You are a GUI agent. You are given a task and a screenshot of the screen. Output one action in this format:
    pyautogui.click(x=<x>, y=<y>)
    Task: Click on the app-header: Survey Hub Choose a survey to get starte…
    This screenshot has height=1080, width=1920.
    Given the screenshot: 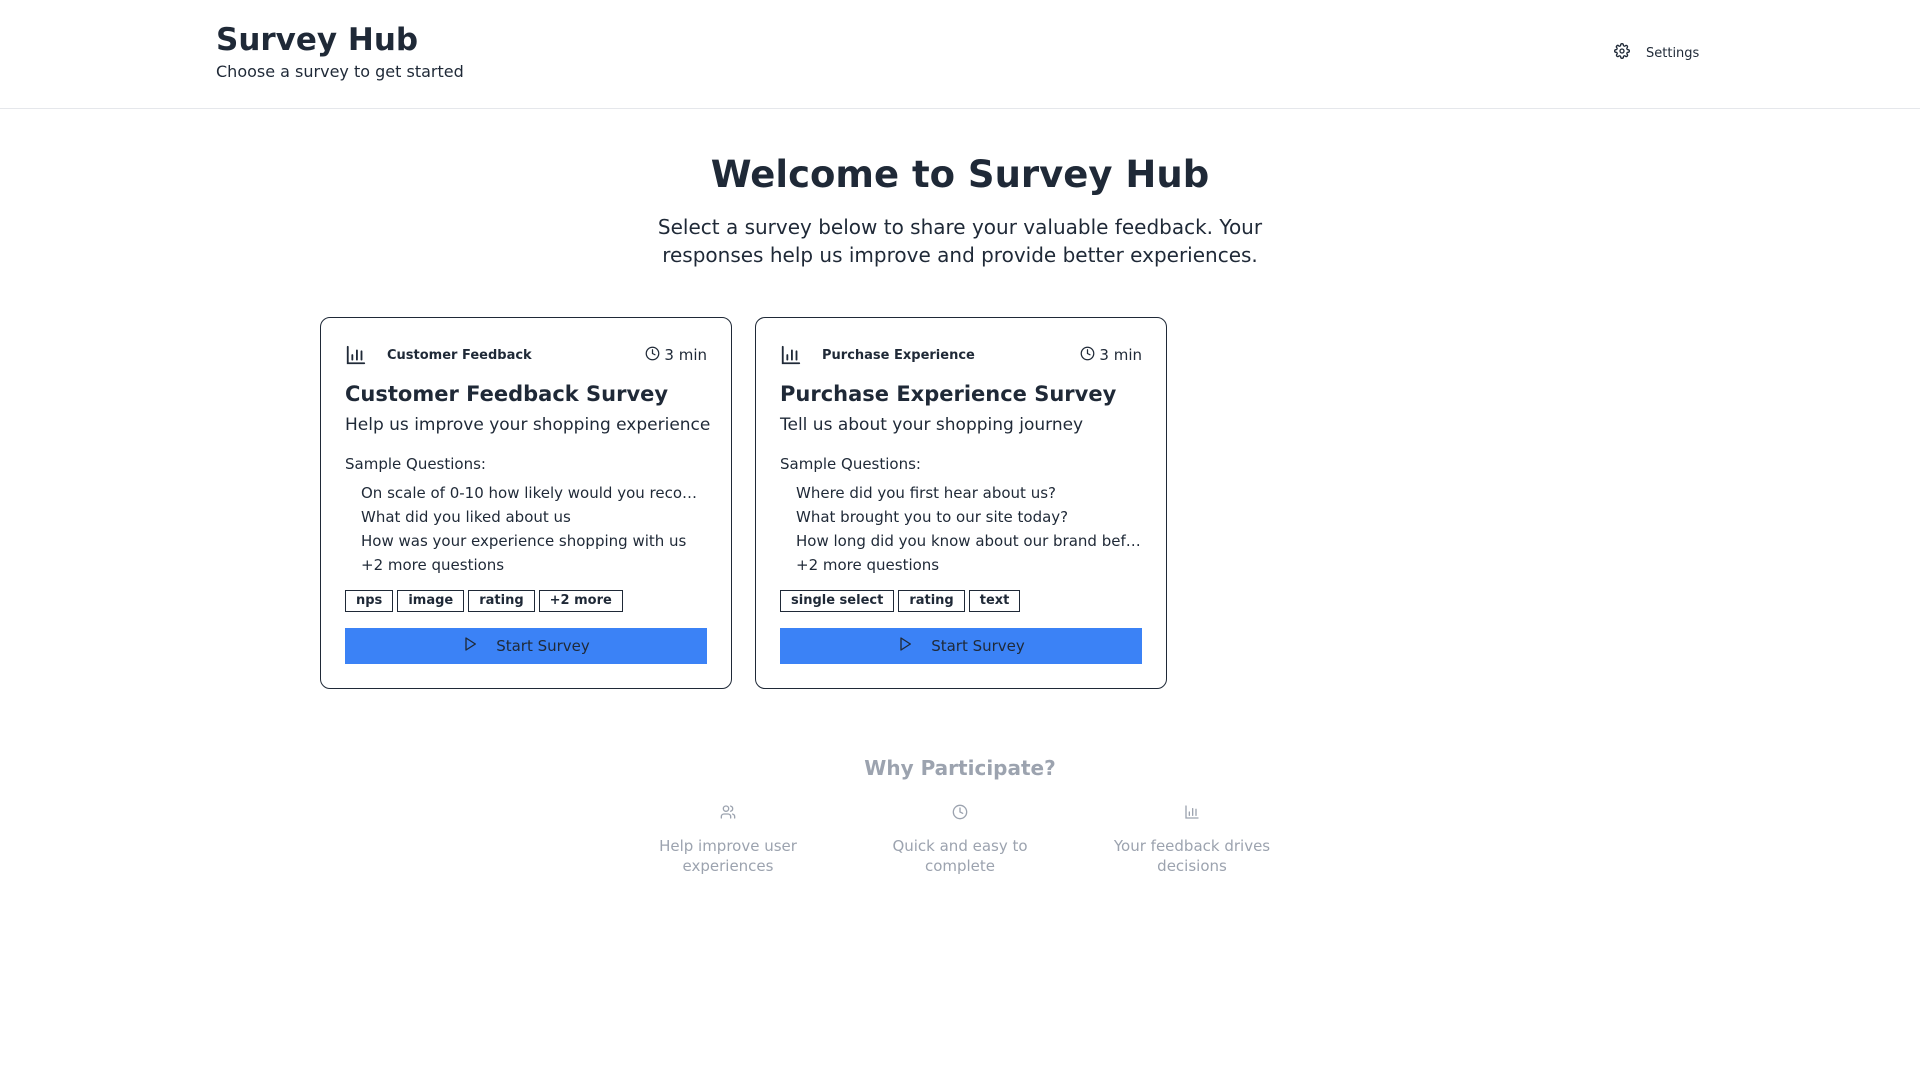 What is the action you would take?
    pyautogui.click(x=960, y=54)
    